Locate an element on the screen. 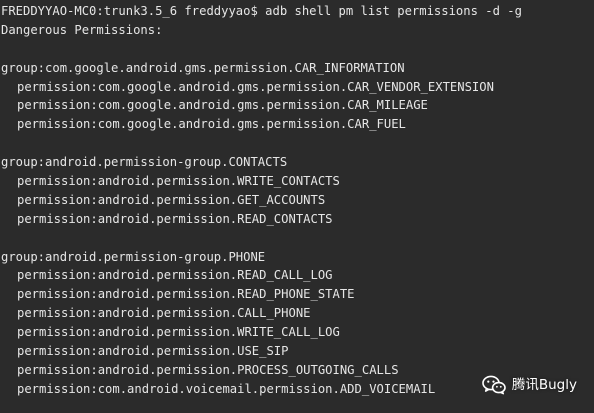 The width and height of the screenshot is (594, 413). permission-line: permission:android.permission.USE_SIP is located at coordinates (153, 351).